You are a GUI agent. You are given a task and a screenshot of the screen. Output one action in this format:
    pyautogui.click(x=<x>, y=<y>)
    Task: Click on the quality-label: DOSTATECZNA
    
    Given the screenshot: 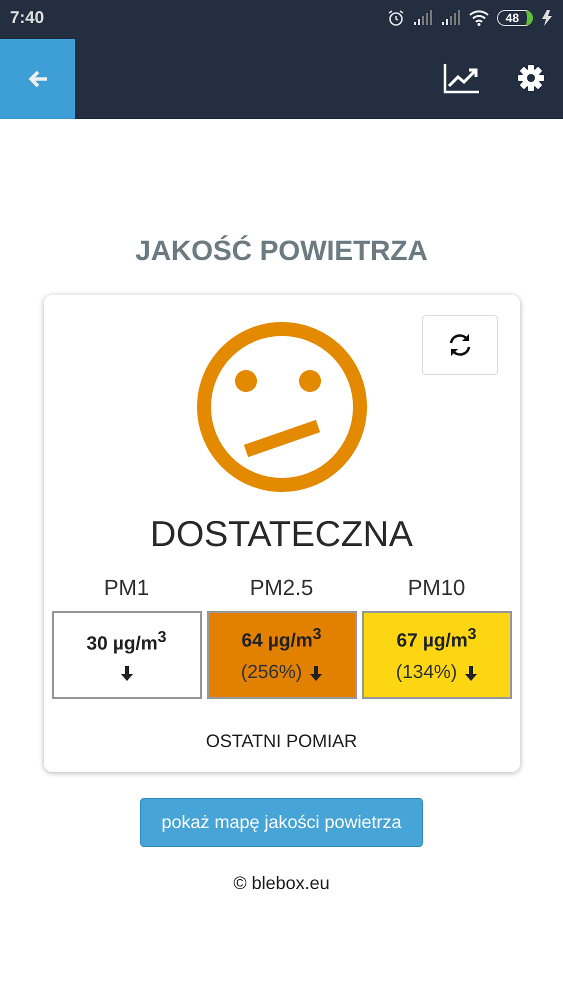 What is the action you would take?
    pyautogui.click(x=281, y=534)
    